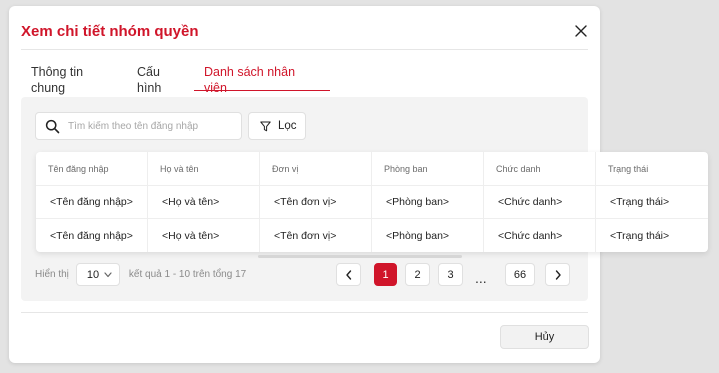 The height and width of the screenshot is (373, 719). I want to click on show-label: Hiển thị, so click(52, 274).